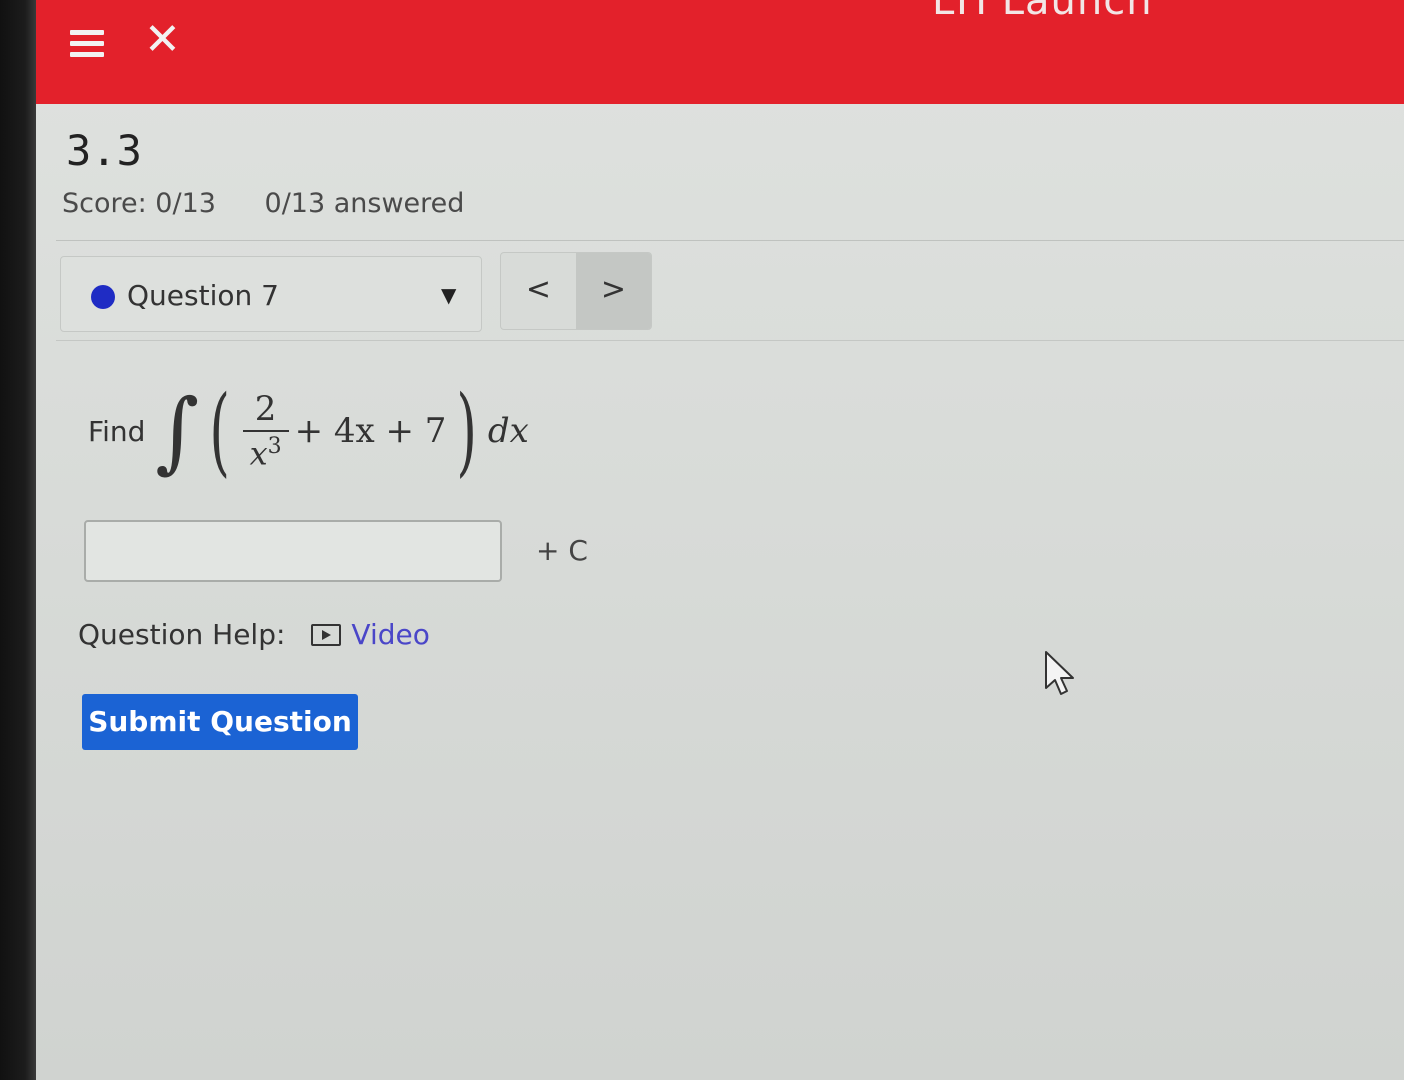 Image resolution: width=1404 pixels, height=1080 pixels. What do you see at coordinates (203, 295) in the screenshot?
I see `question-dropdown-label: Question 7` at bounding box center [203, 295].